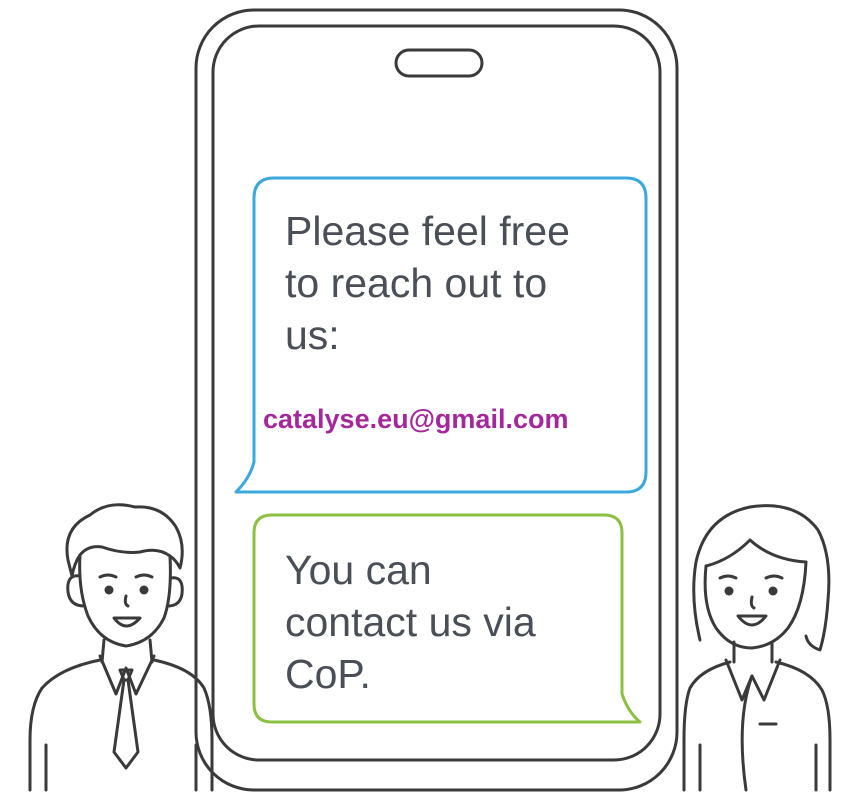 The height and width of the screenshot is (795, 851). What do you see at coordinates (121, 647) in the screenshot?
I see `man-avatar-icon` at bounding box center [121, 647].